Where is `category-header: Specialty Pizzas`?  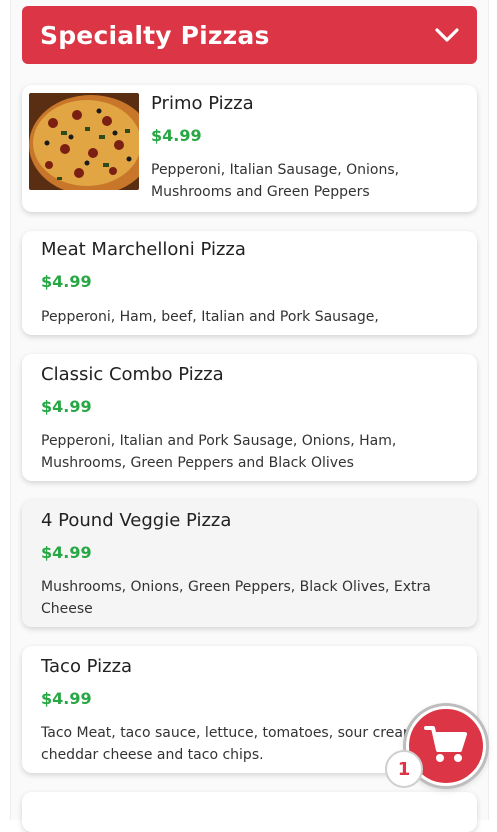
category-header: Specialty Pizzas is located at coordinates (249, 35).